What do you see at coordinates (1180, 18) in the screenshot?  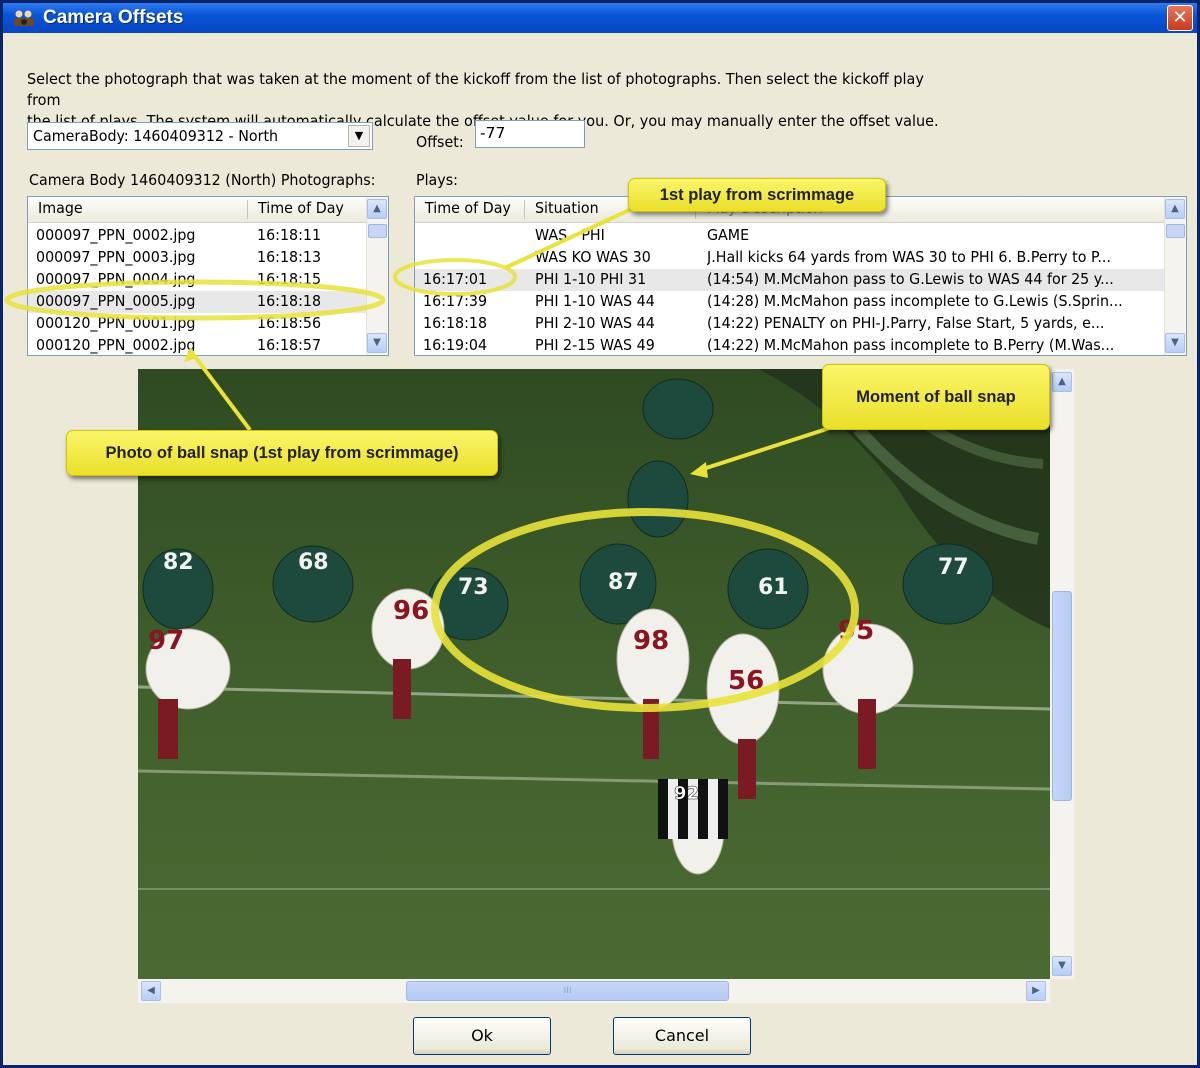 I see `close-button: ✕` at bounding box center [1180, 18].